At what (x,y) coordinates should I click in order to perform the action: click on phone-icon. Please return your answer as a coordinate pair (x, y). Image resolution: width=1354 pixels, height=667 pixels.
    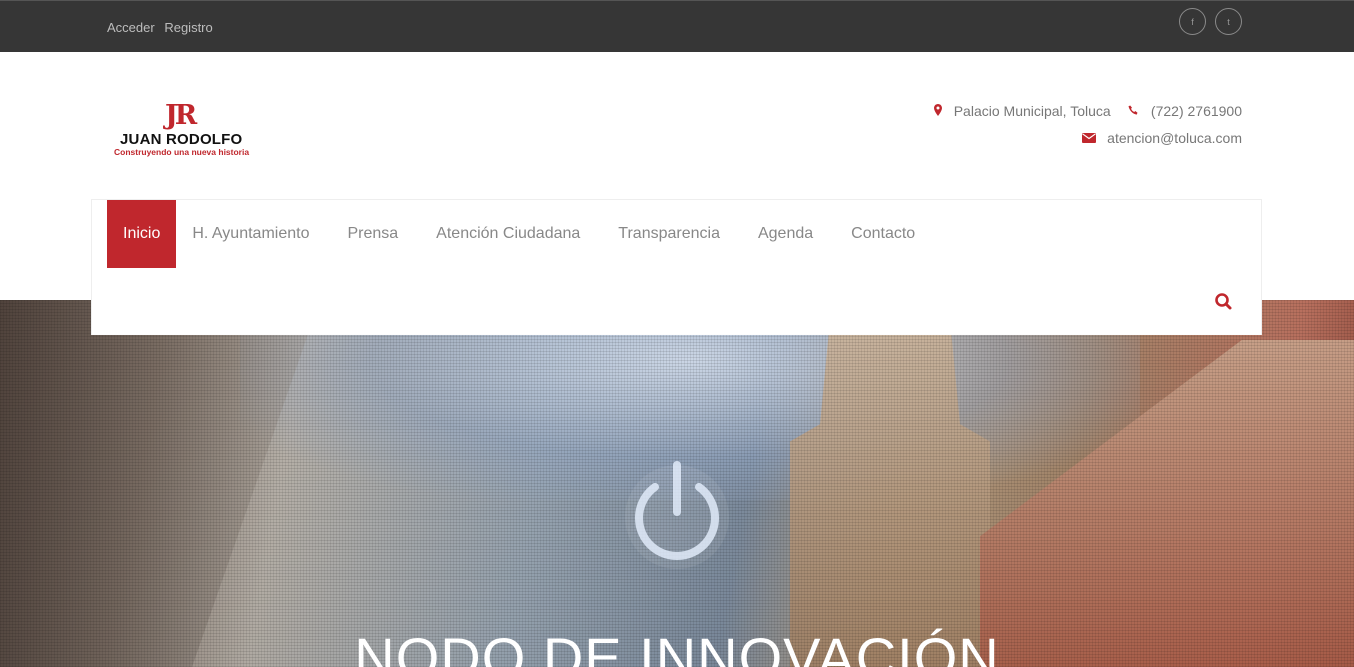
    Looking at the image, I should click on (1134, 111).